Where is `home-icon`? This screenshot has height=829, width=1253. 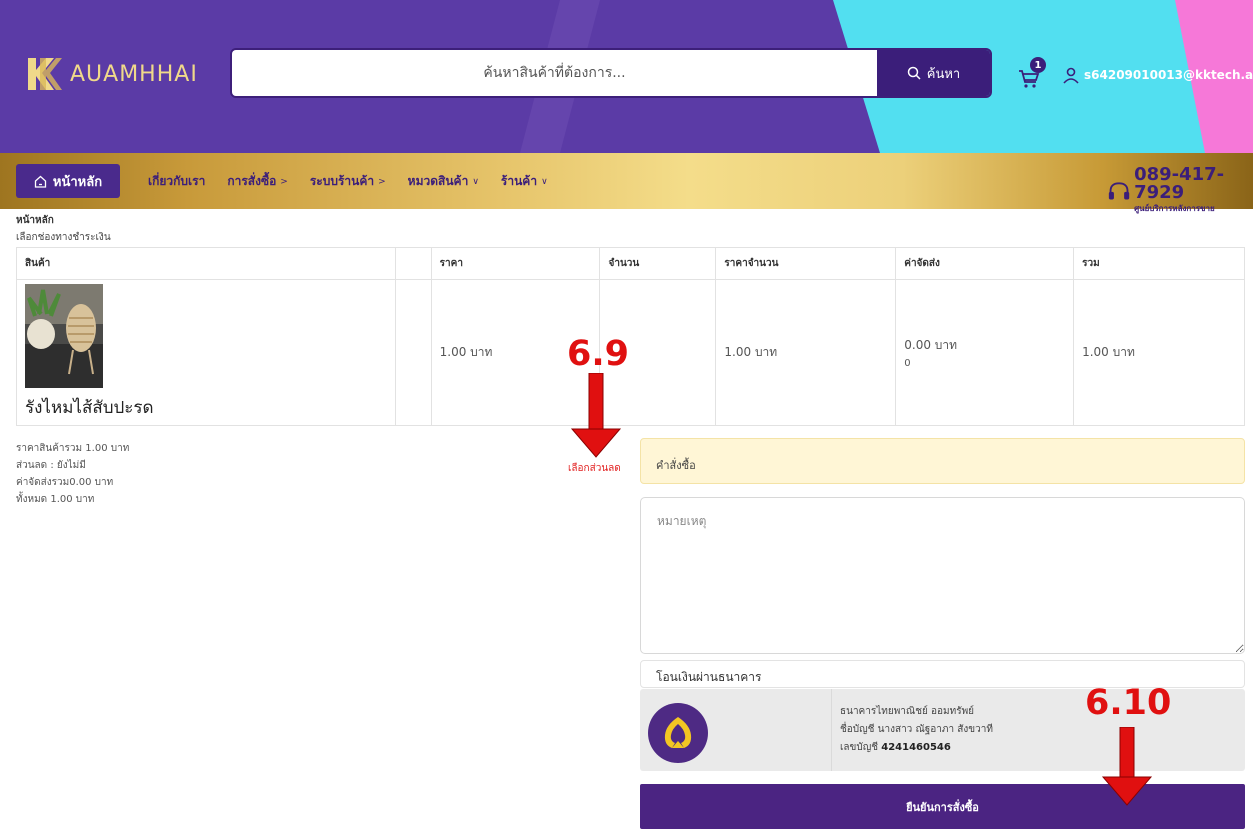 home-icon is located at coordinates (40, 181).